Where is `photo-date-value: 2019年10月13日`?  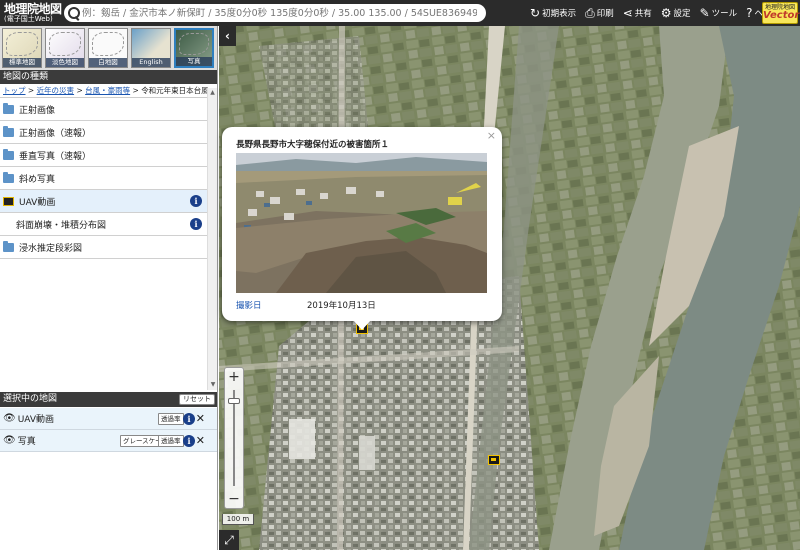
photo-date-value: 2019年10月13日 is located at coordinates (341, 306).